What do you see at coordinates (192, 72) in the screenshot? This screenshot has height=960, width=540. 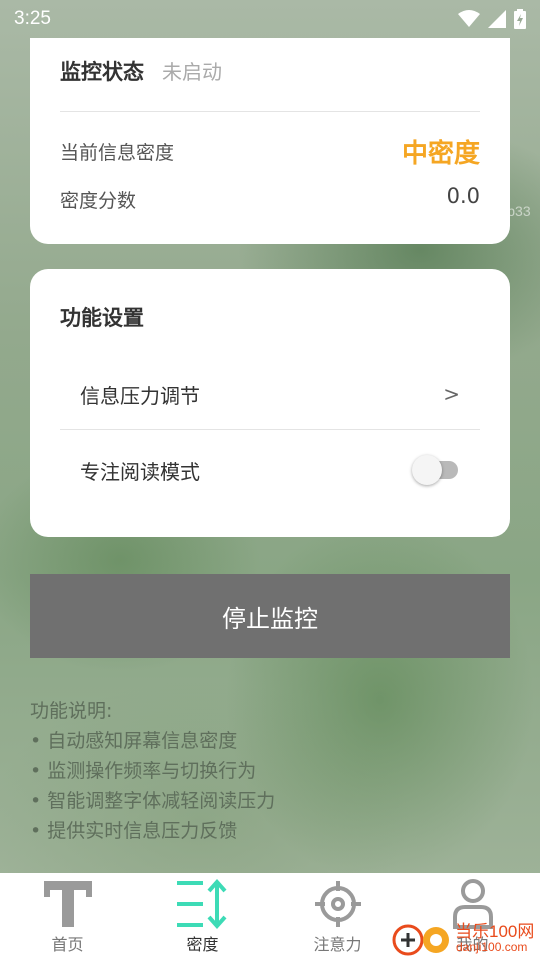 I see `monitor-status-value: 未启动` at bounding box center [192, 72].